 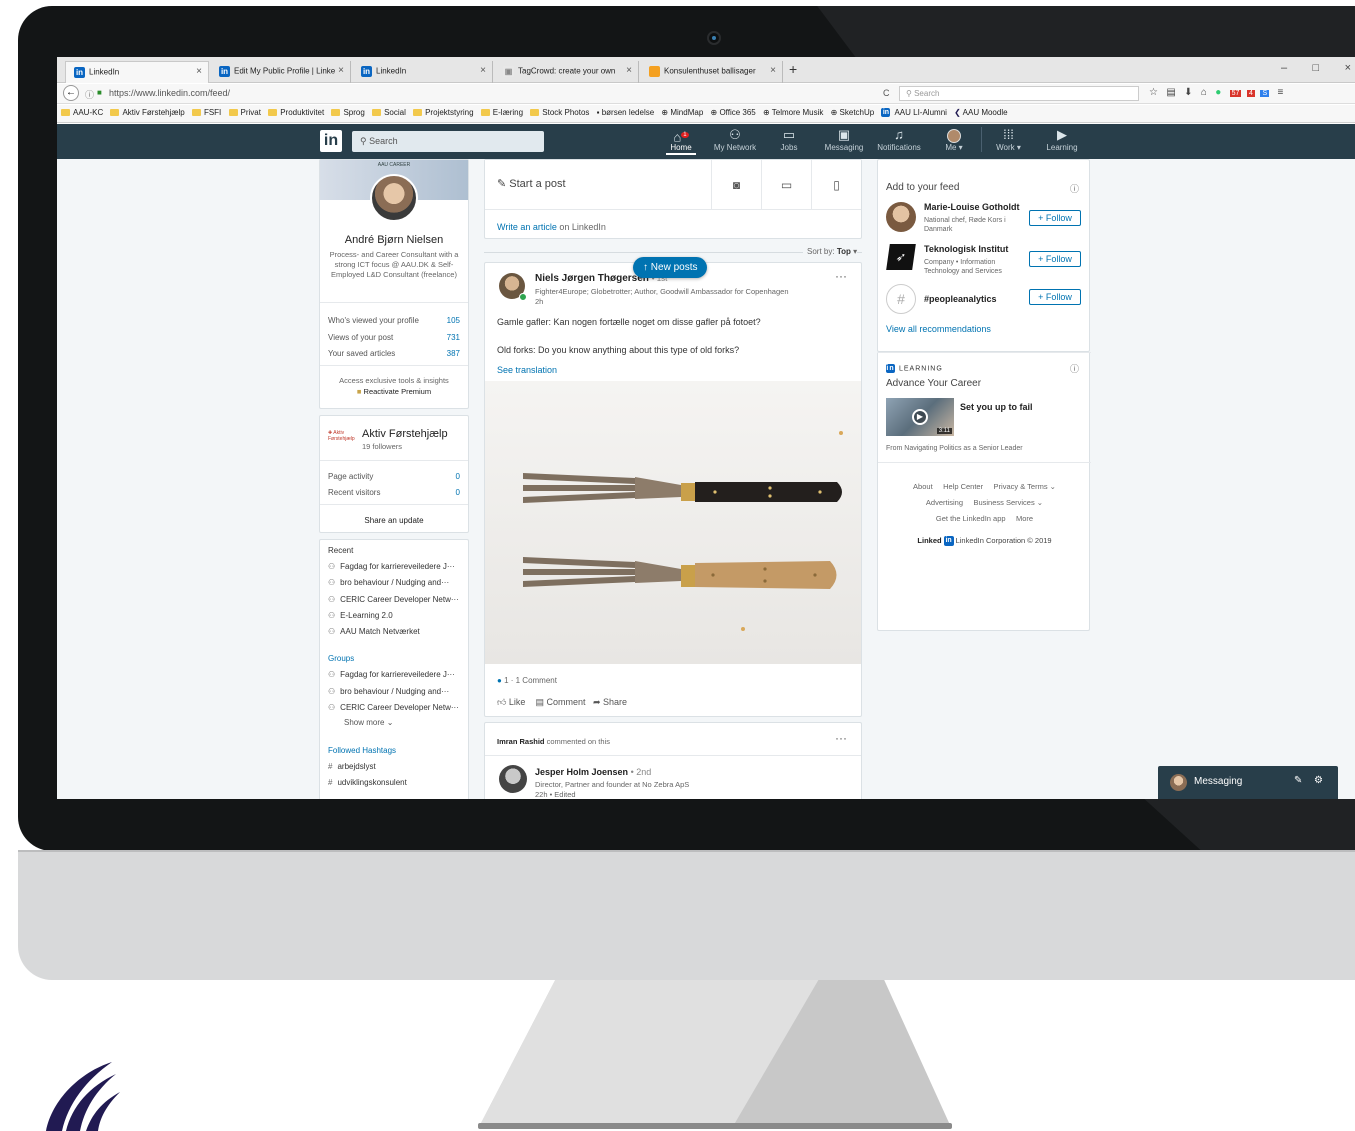 What do you see at coordinates (1218, 92) in the screenshot?
I see `addon-green-icon: ●` at bounding box center [1218, 92].